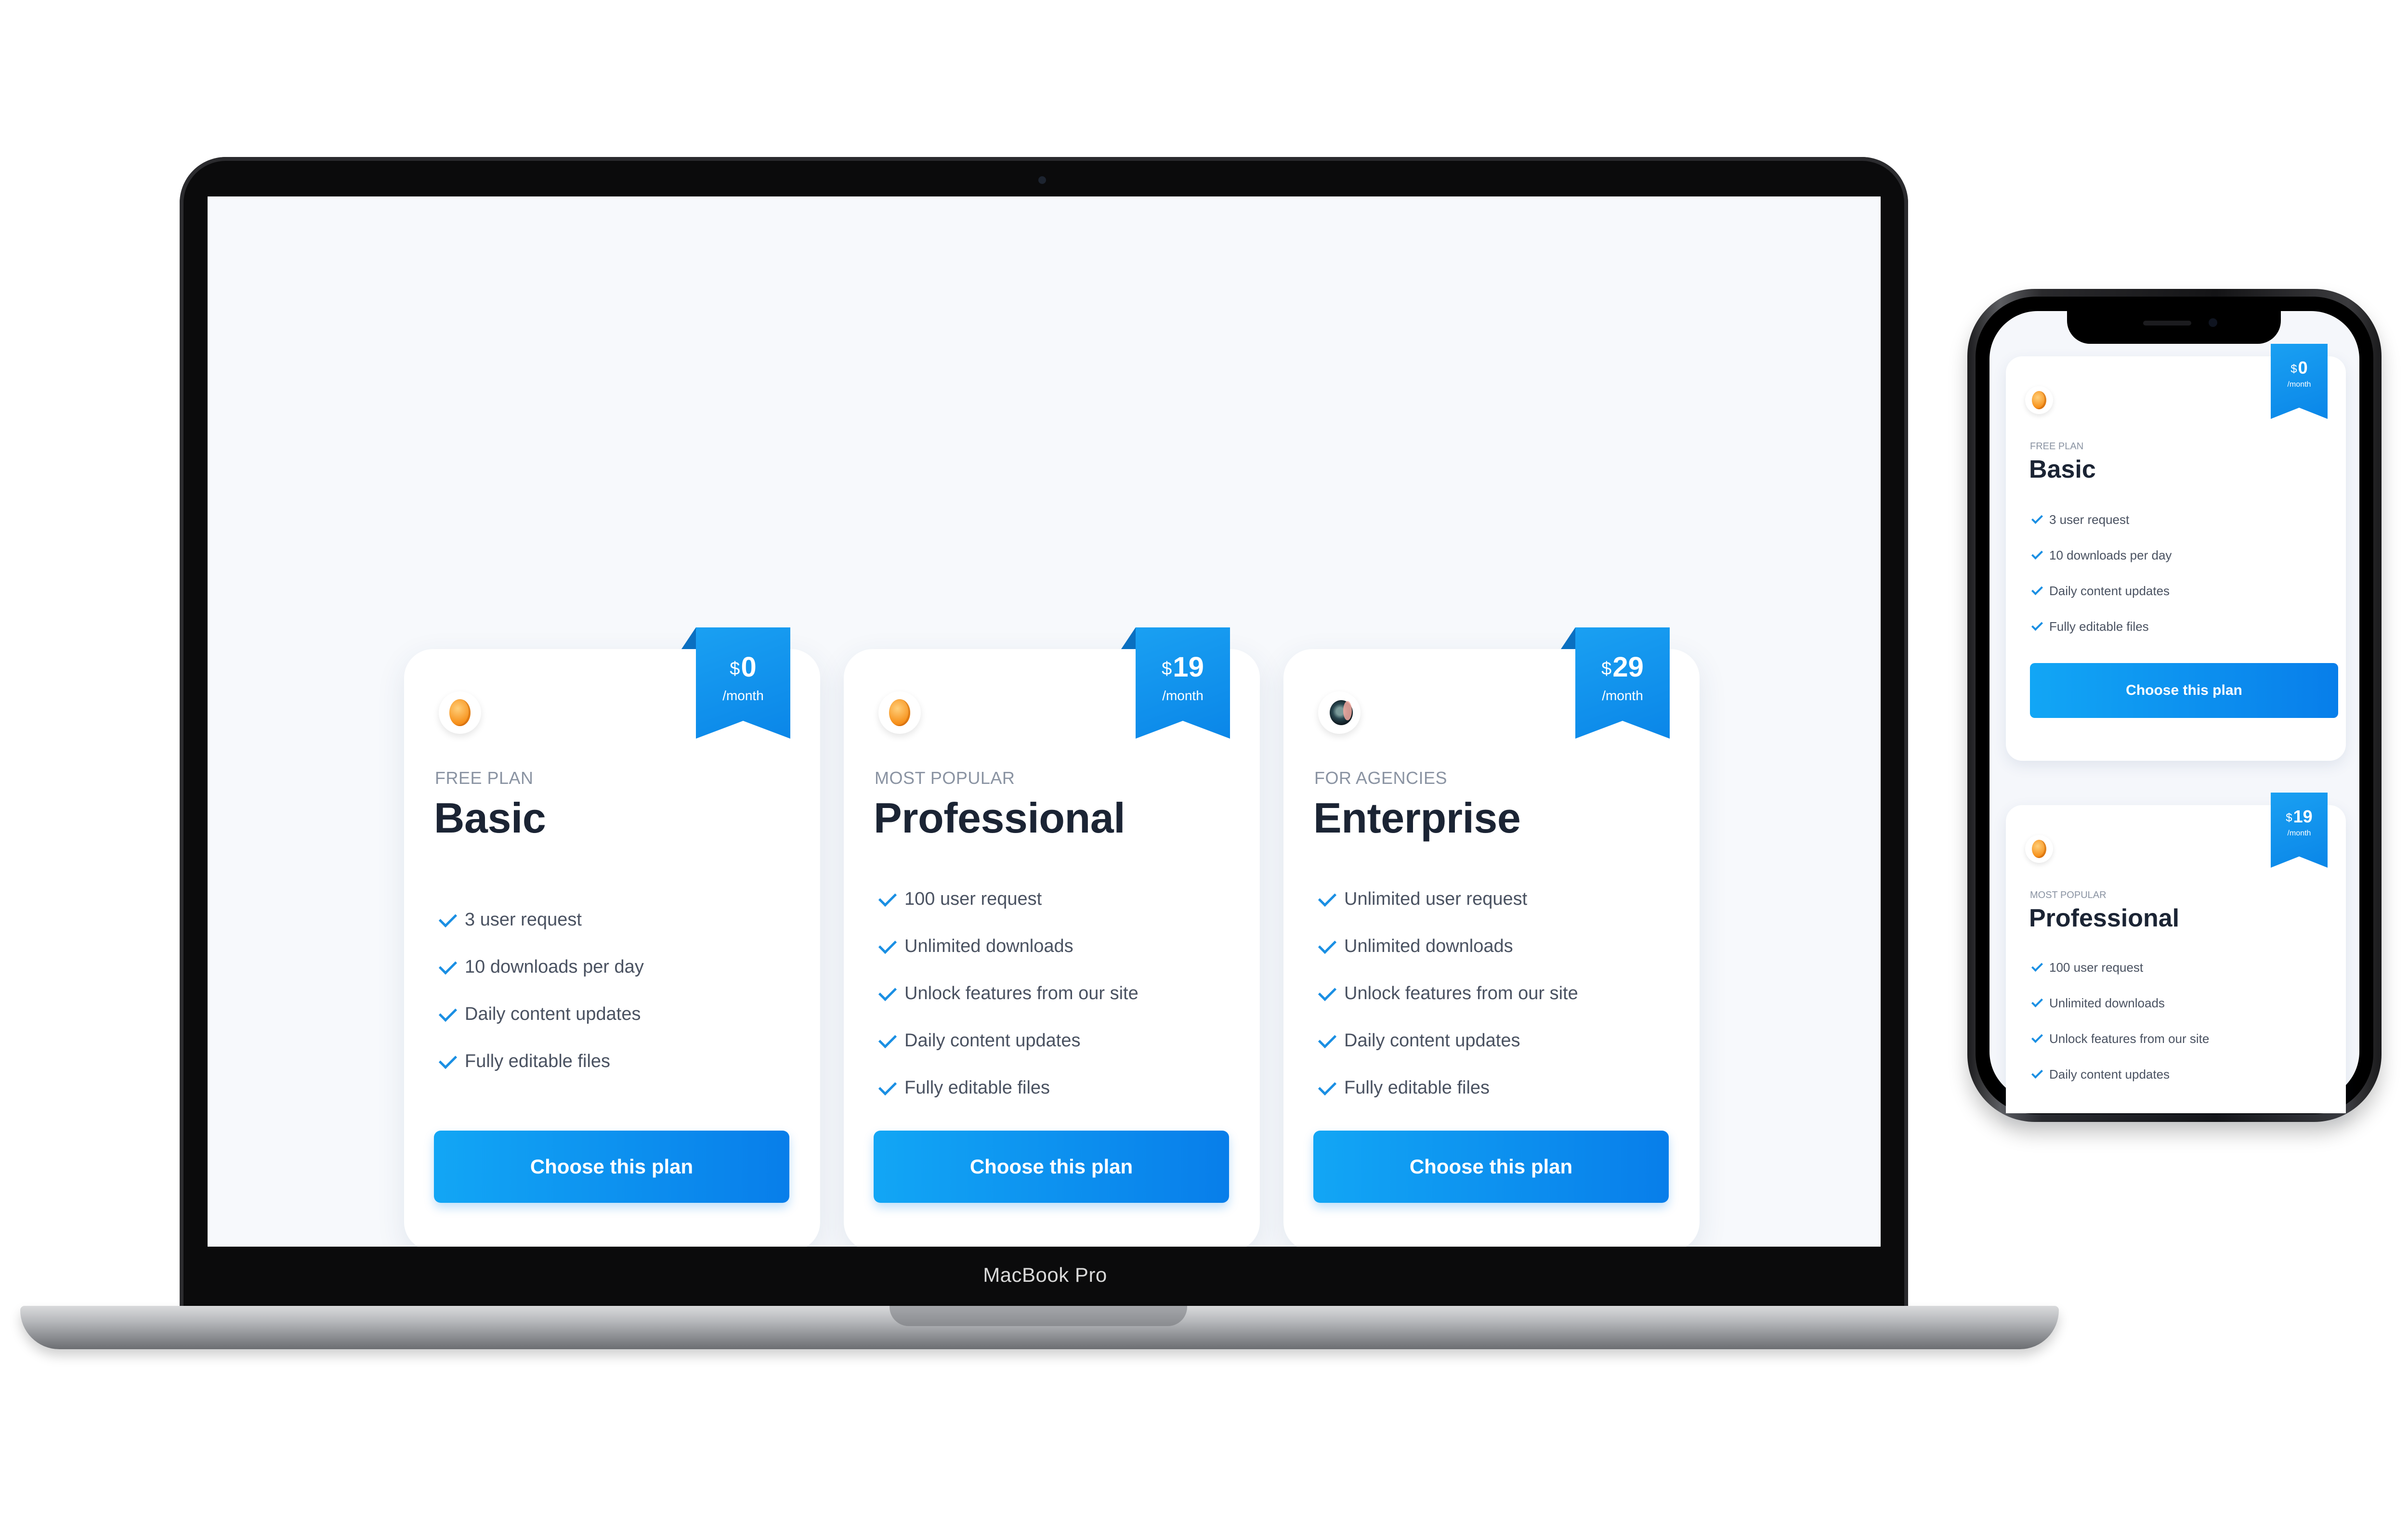  I want to click on price-ribbon: $29 /month, so click(1622, 683).